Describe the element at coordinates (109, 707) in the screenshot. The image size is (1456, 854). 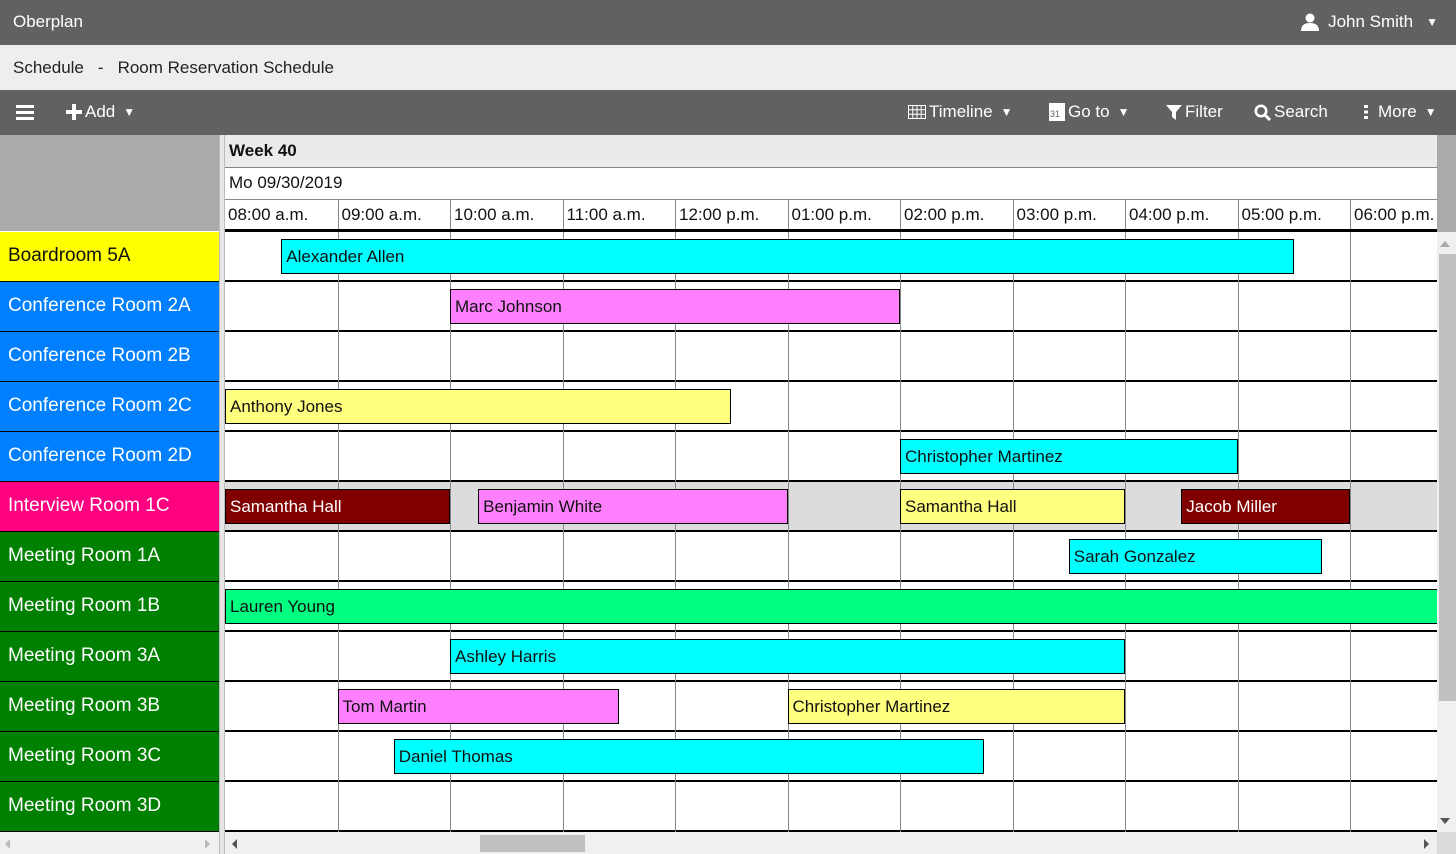
I see `room-row-label: Meeting Room 3B` at that location.